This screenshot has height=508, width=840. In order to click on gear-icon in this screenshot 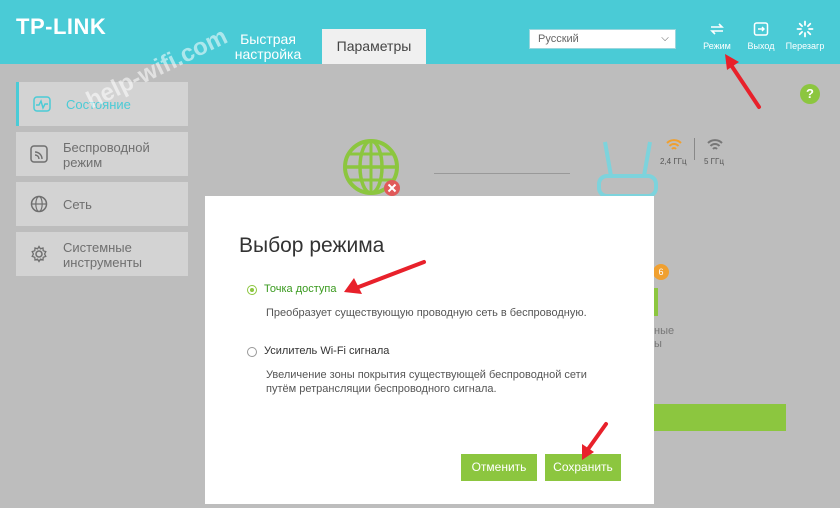, I will do `click(39, 254)`.